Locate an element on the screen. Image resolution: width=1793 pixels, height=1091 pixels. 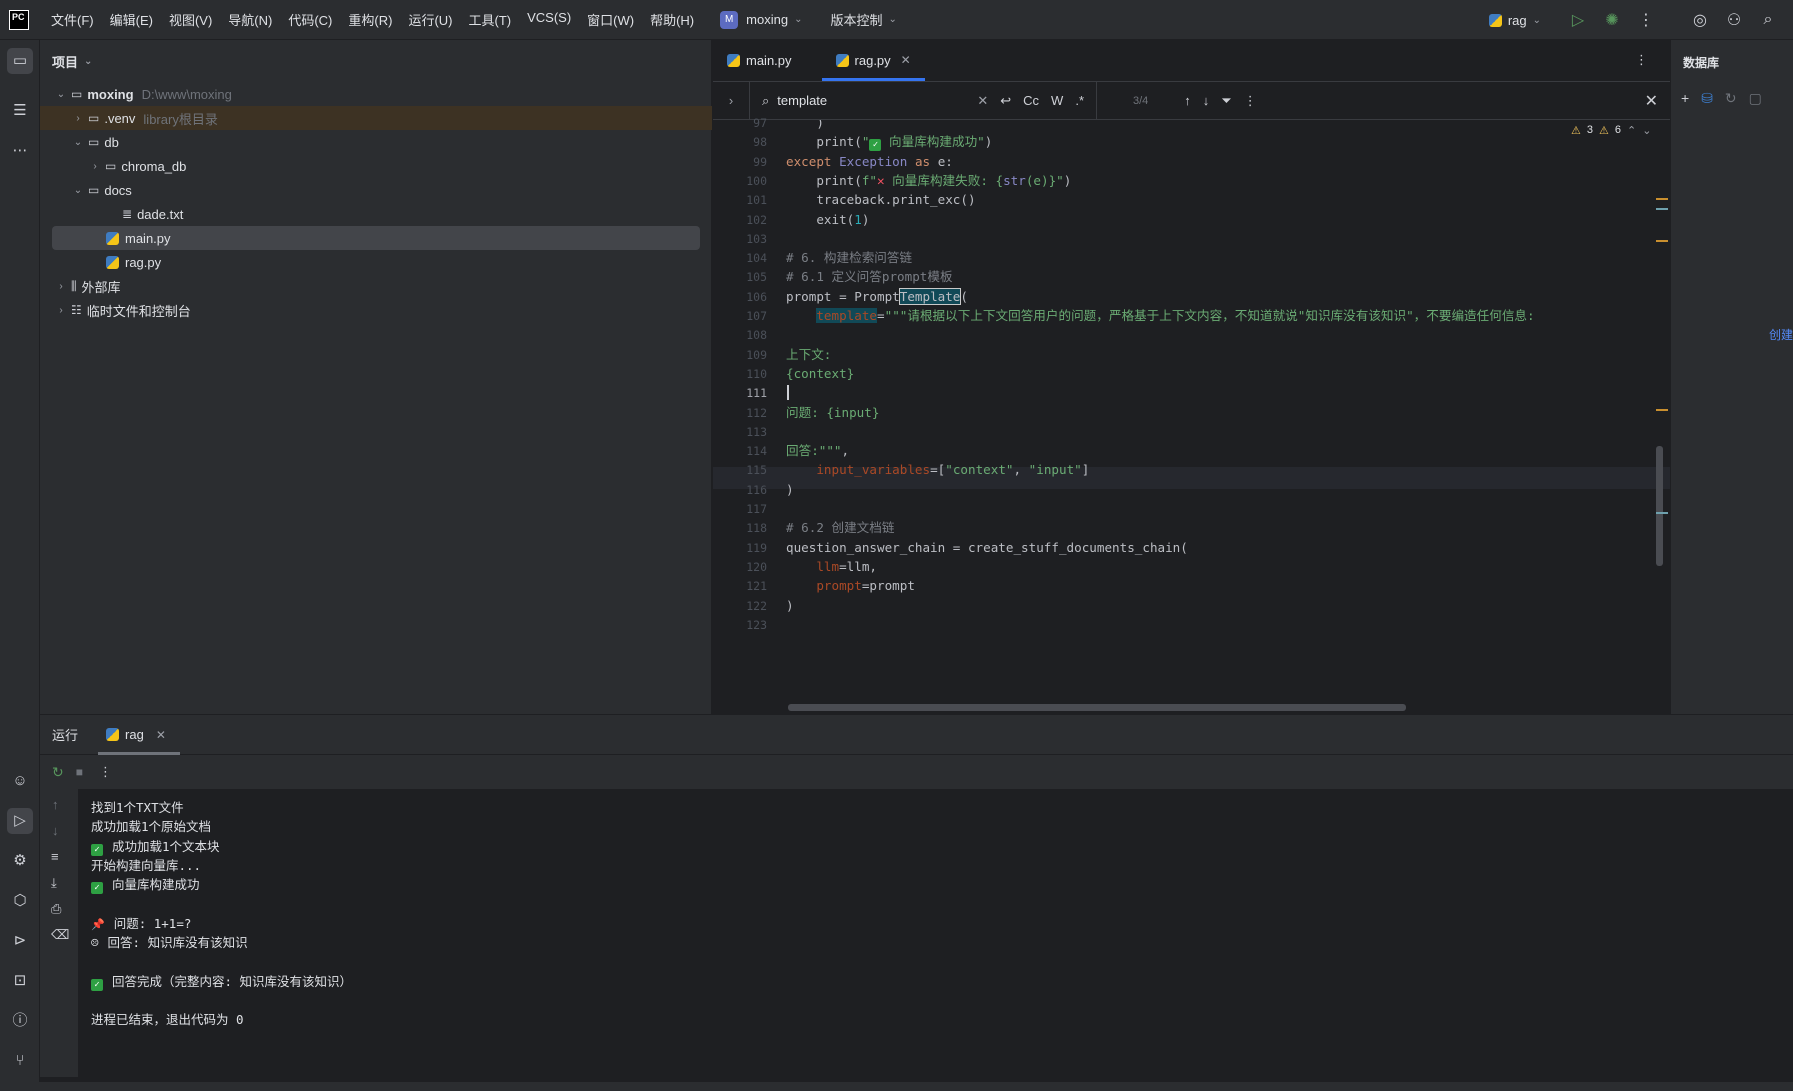
menu-item: 重构(R) is located at coordinates (370, 19).